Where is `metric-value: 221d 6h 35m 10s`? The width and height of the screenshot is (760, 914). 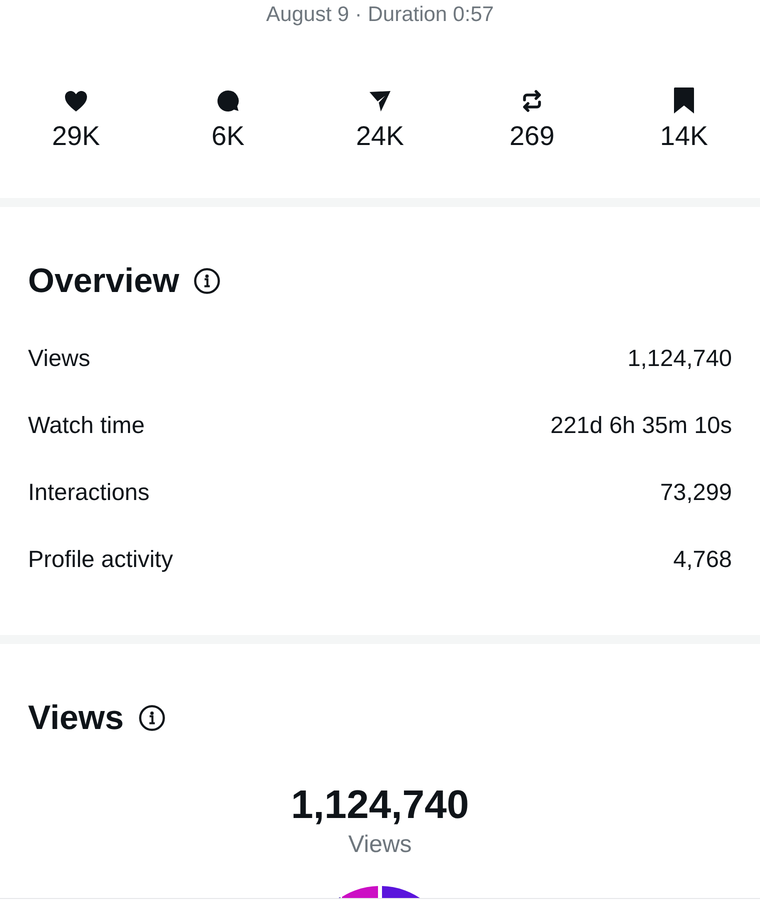 metric-value: 221d 6h 35m 10s is located at coordinates (641, 425).